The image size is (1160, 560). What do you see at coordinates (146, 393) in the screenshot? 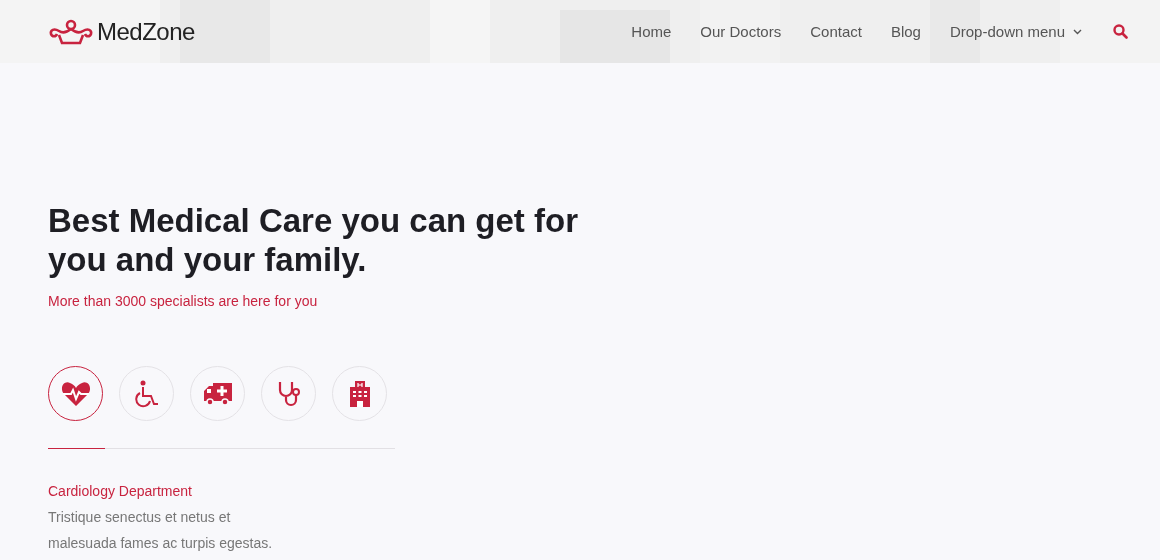
I see `wheelchair-icon` at bounding box center [146, 393].